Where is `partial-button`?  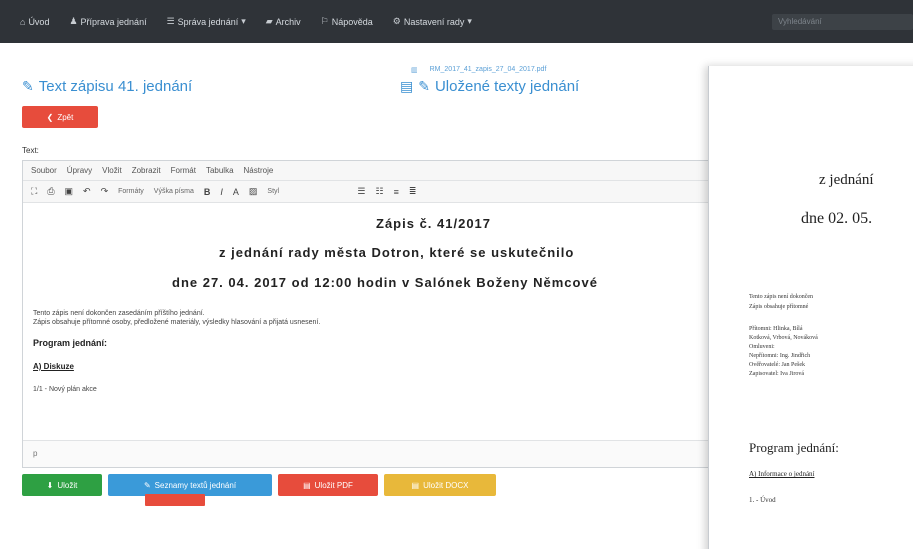
partial-button is located at coordinates (175, 500).